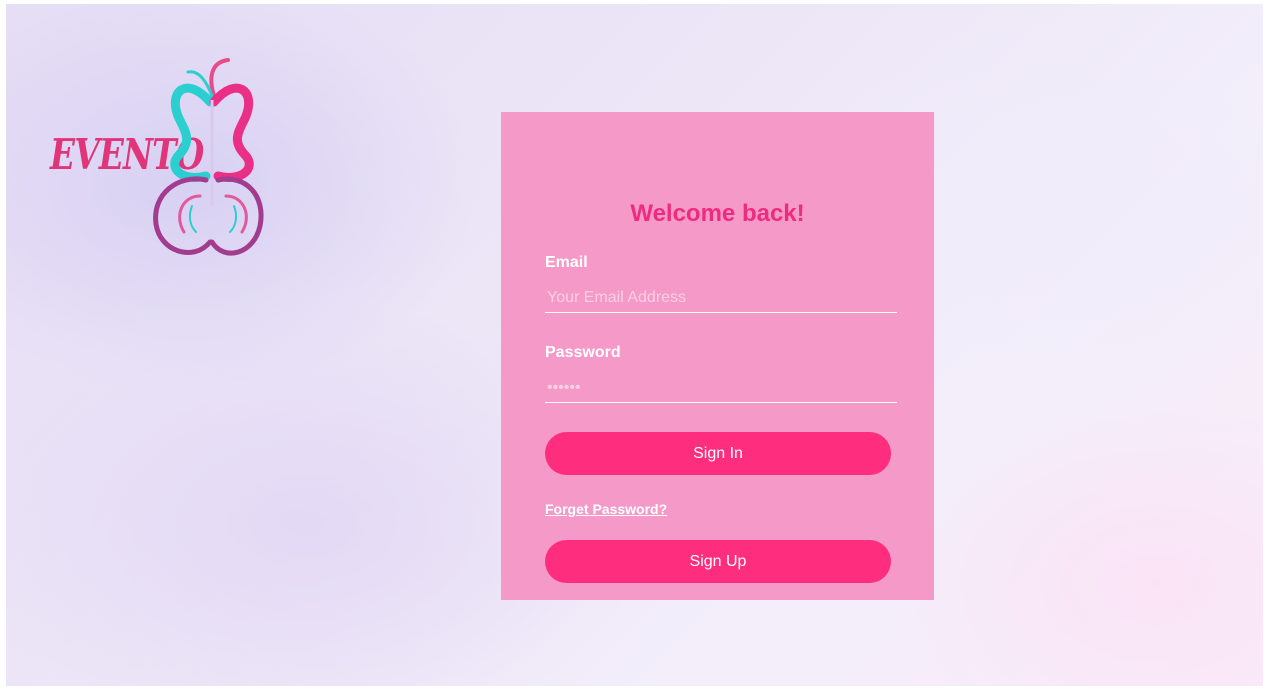 The image size is (1269, 689). I want to click on forget-password-link: Forget Password?, so click(606, 509).